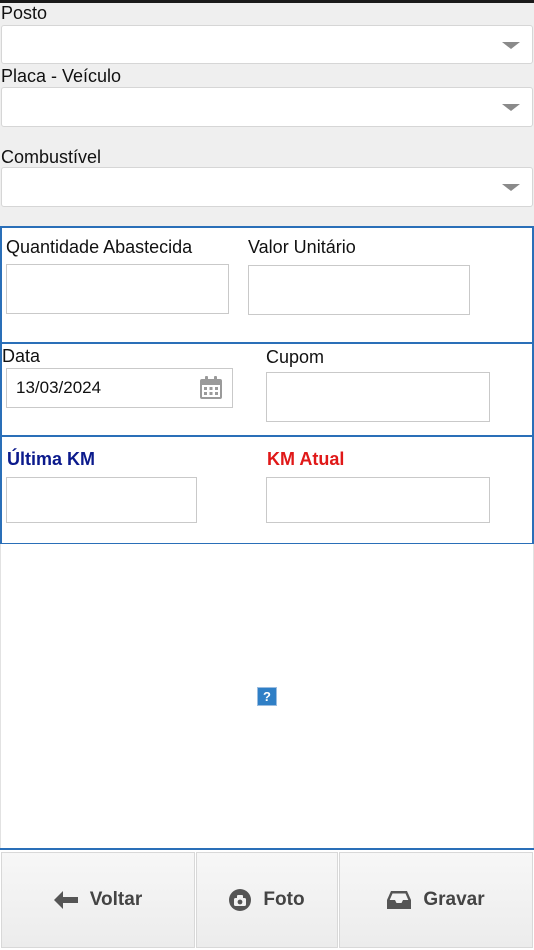 The width and height of the screenshot is (534, 950). What do you see at coordinates (51, 459) in the screenshot?
I see `ultima-km-label: Última KM` at bounding box center [51, 459].